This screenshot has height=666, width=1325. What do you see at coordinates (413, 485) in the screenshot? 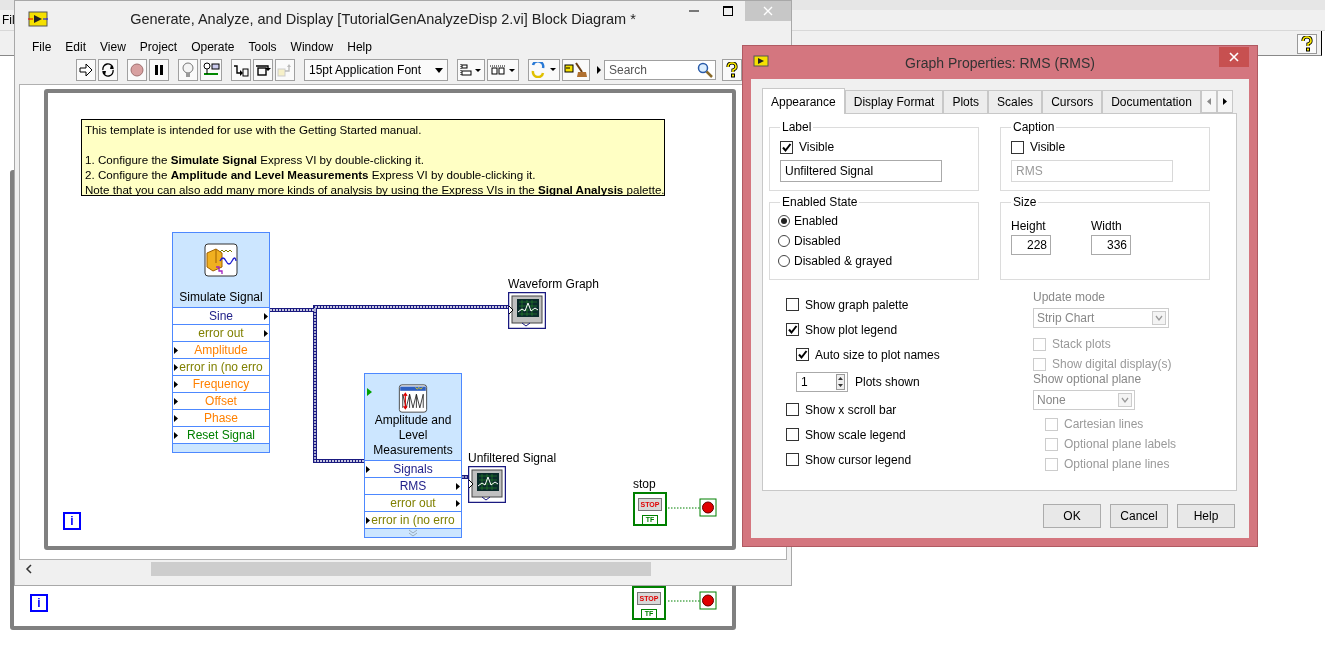
I see `terminal: RMS` at bounding box center [413, 485].